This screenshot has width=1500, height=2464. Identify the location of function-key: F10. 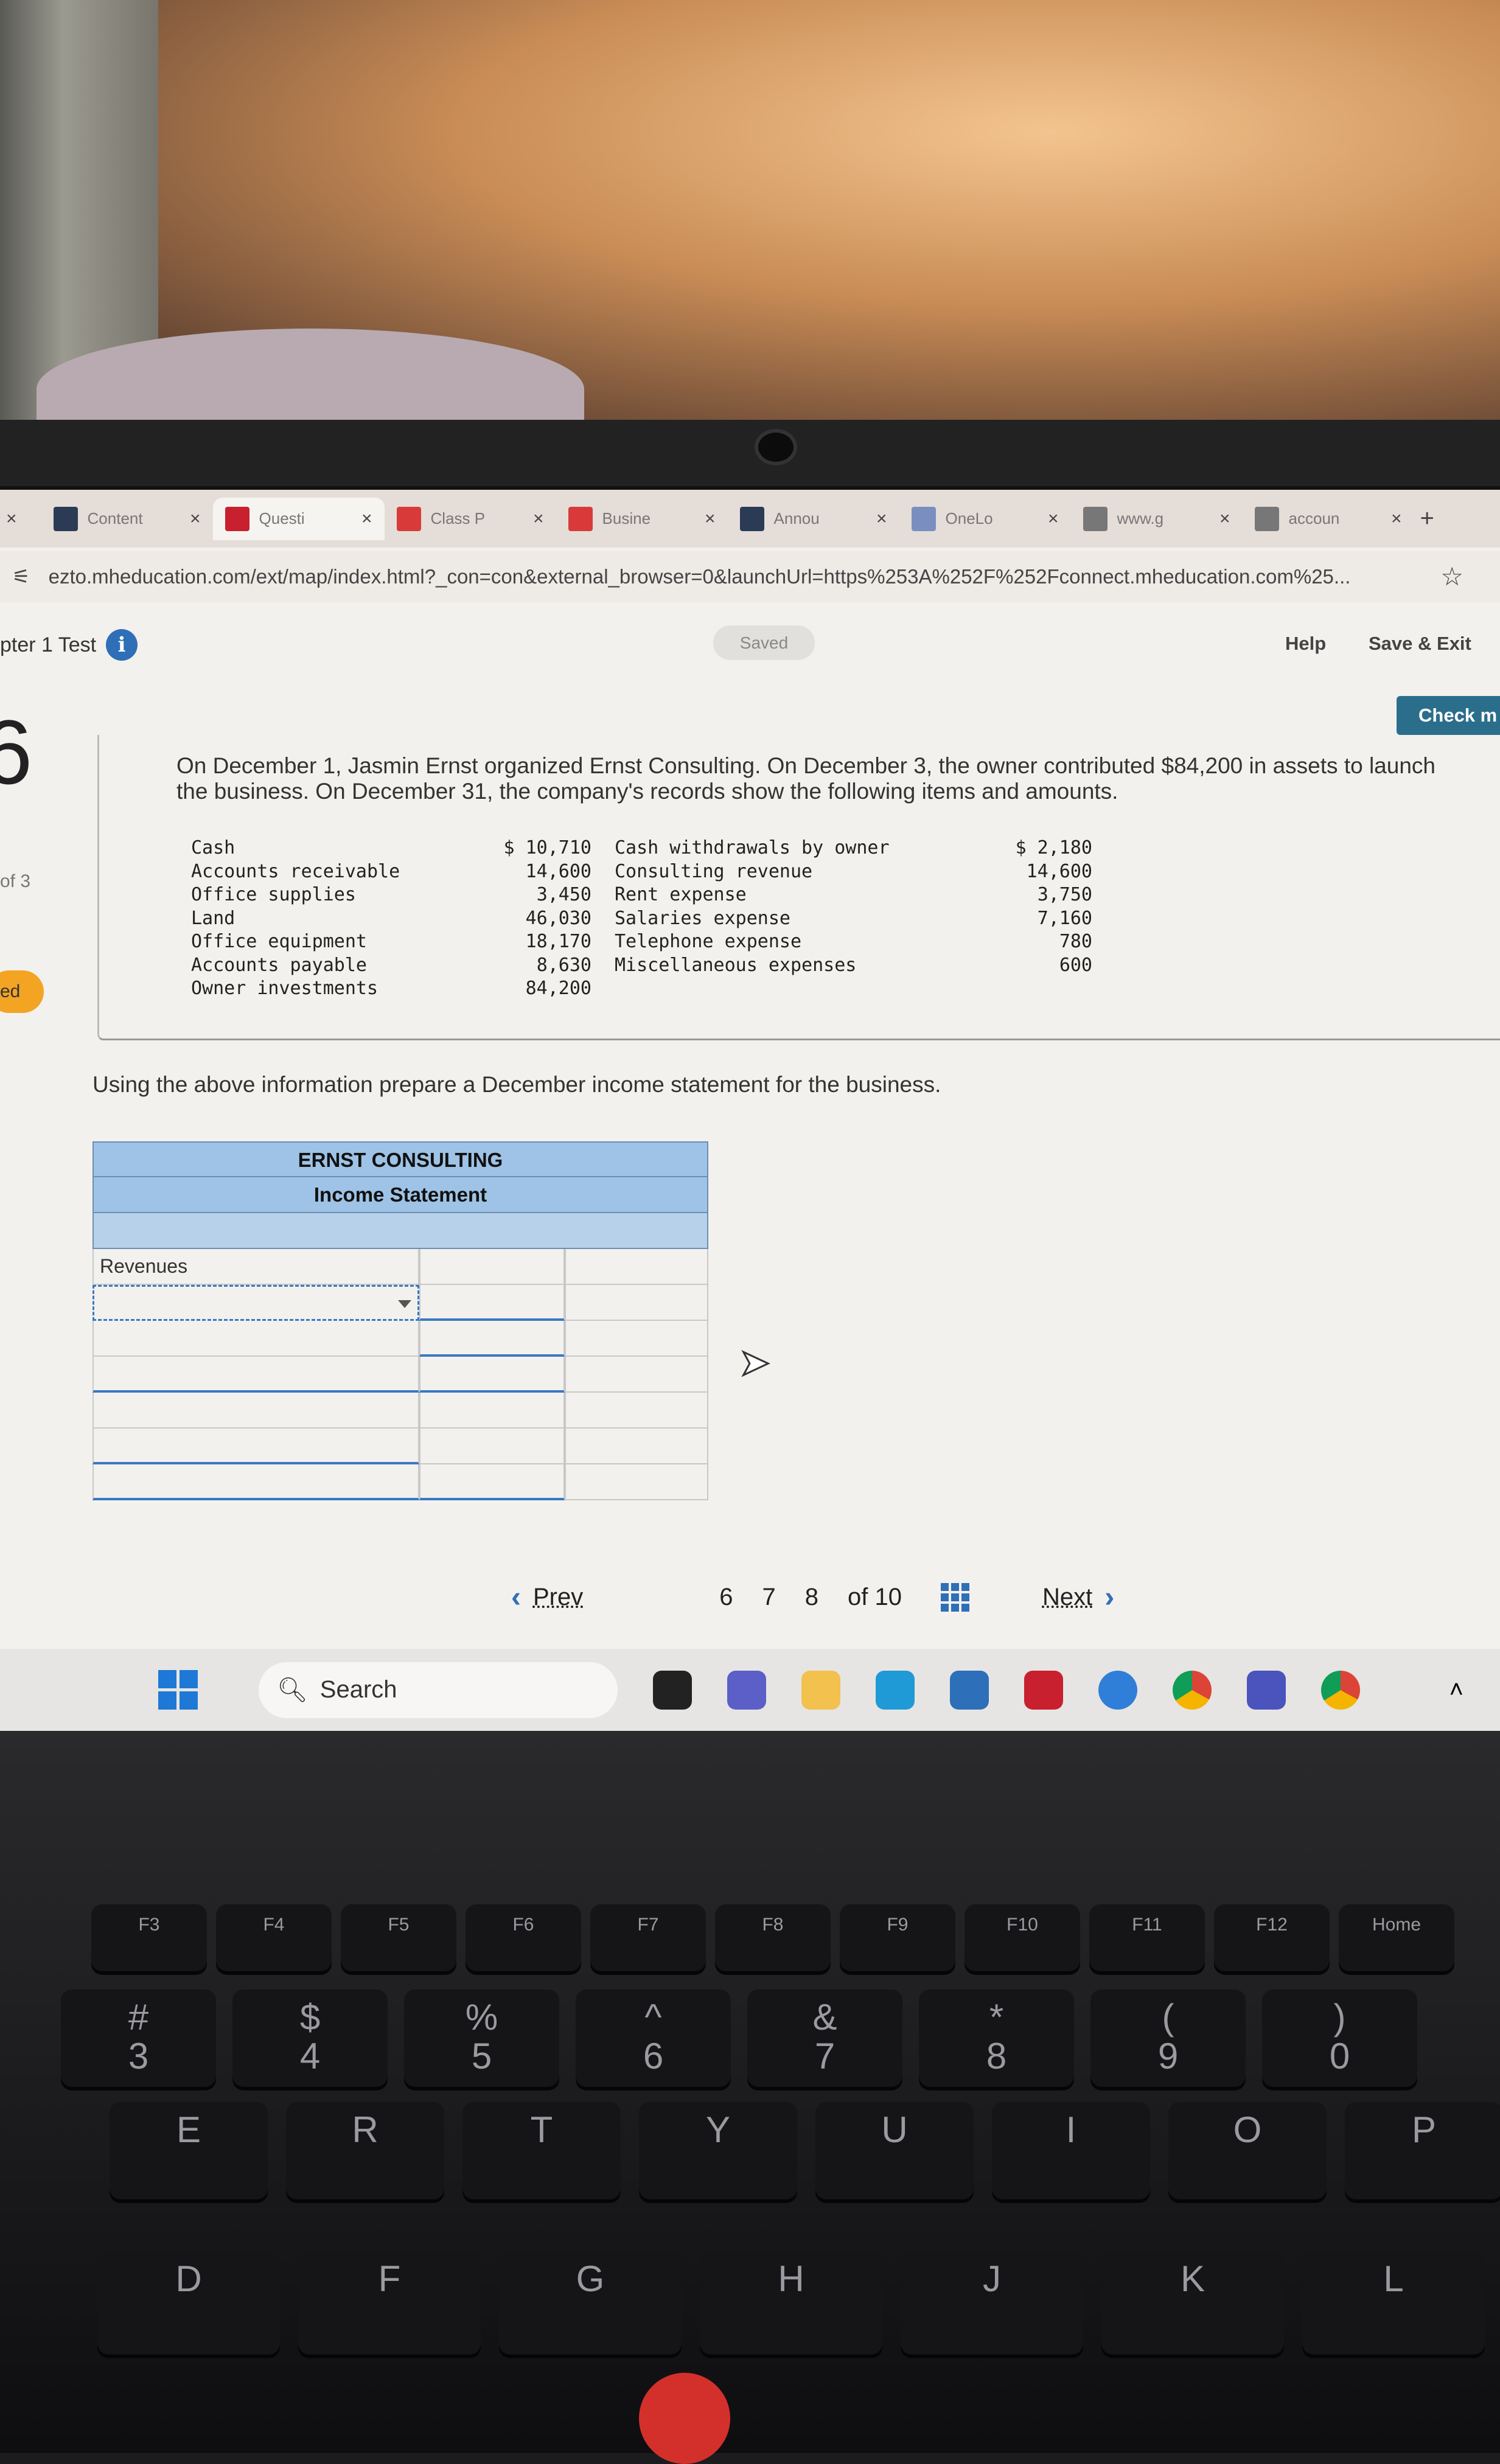
(1023, 1937).